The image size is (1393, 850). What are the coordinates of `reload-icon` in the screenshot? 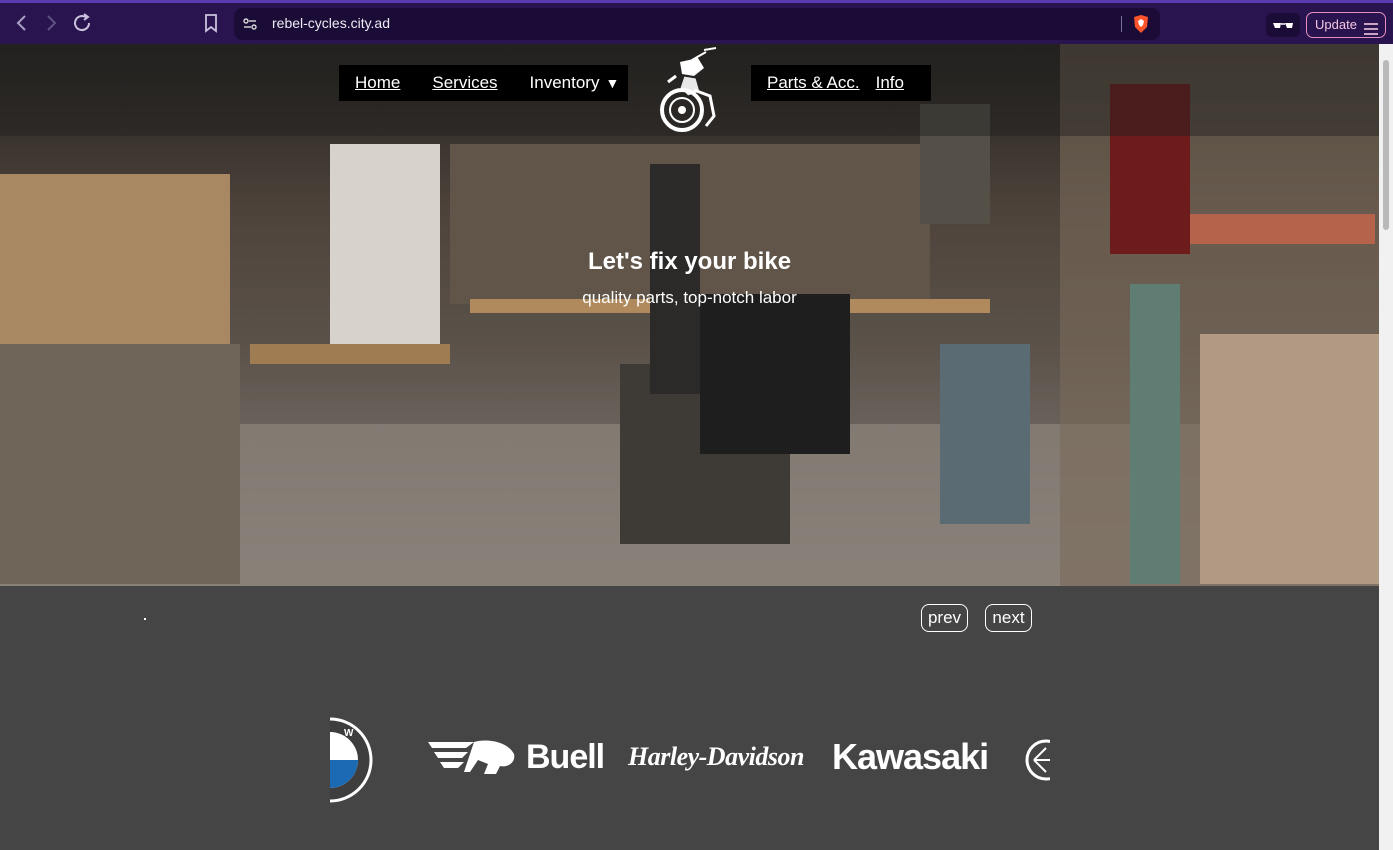 It's located at (82, 23).